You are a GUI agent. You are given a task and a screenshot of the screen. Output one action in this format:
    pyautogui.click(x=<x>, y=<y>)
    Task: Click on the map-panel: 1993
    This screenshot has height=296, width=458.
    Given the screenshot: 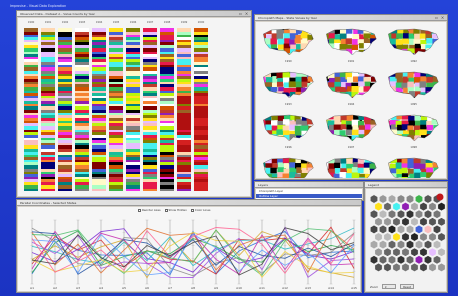 What is the action you would take?
    pyautogui.click(x=288, y=87)
    